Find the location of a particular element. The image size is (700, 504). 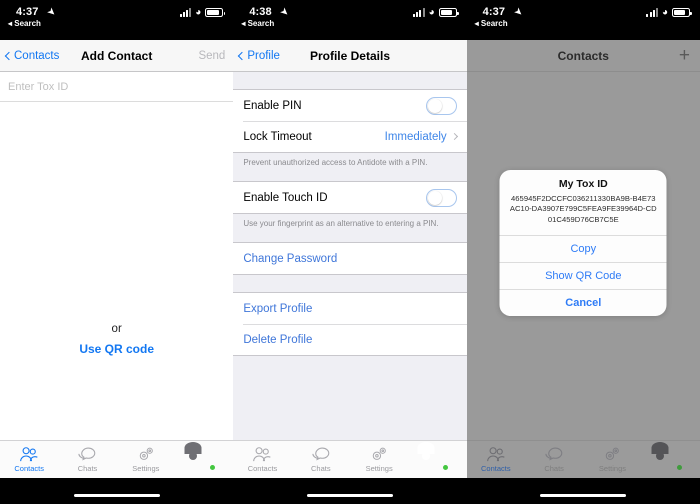

navigation-bar: Contacts + is located at coordinates (583, 56).